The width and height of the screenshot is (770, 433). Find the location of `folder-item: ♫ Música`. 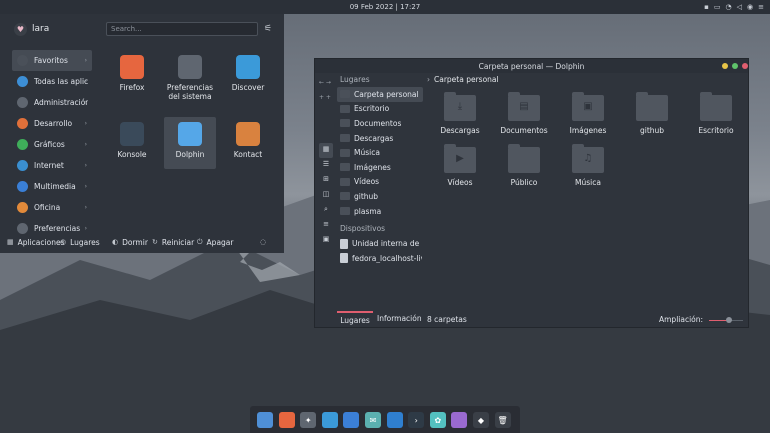

folder-item: ♫ Música is located at coordinates (588, 168).